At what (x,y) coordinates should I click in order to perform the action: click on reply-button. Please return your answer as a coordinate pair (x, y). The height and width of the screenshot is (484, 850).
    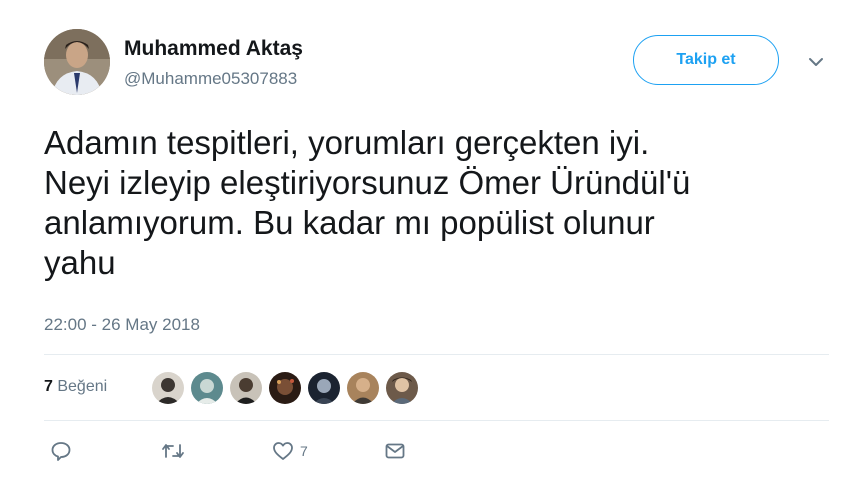
    Looking at the image, I should click on (61, 451).